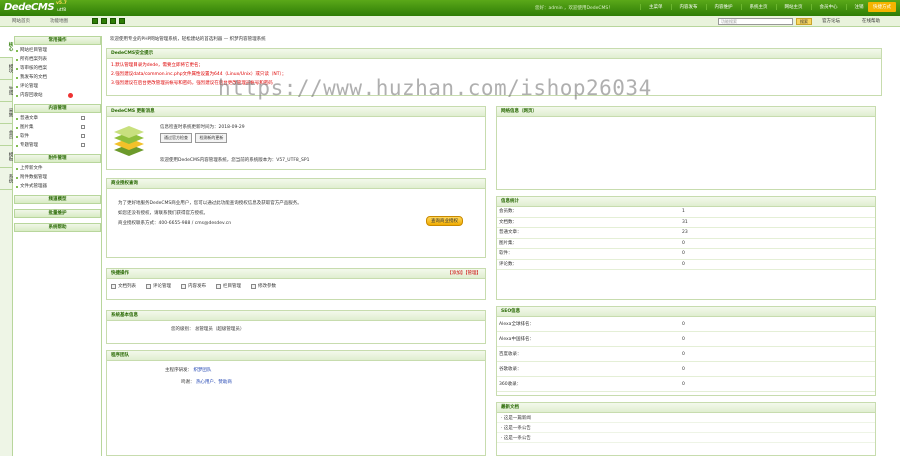  I want to click on sidebar-item-file-manager: 文件式管理器, so click(57, 186).